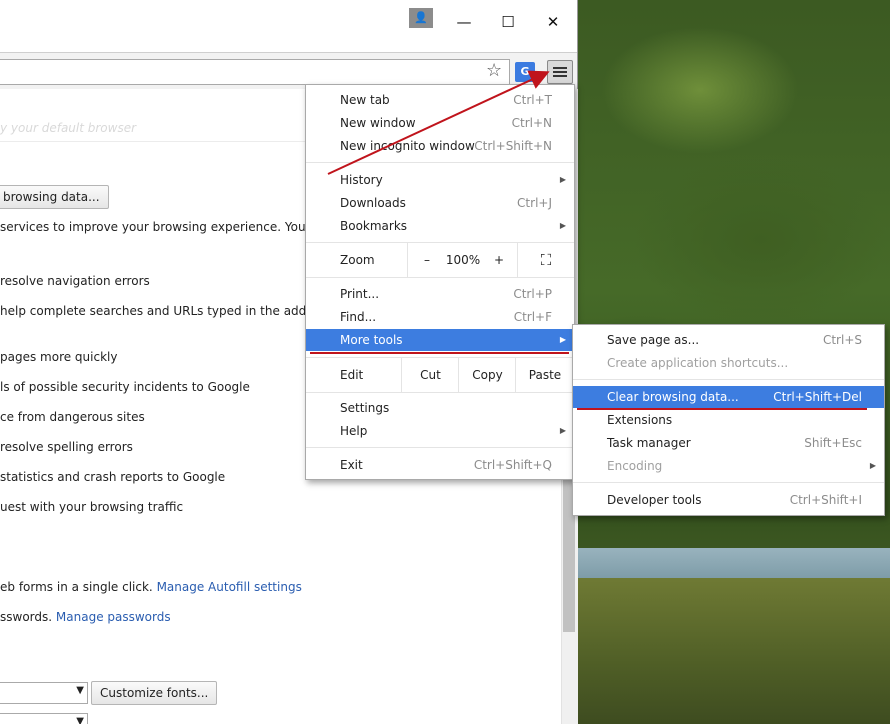  I want to click on menu-item-shortcut: Ctrl+Shift+I, so click(825, 500).